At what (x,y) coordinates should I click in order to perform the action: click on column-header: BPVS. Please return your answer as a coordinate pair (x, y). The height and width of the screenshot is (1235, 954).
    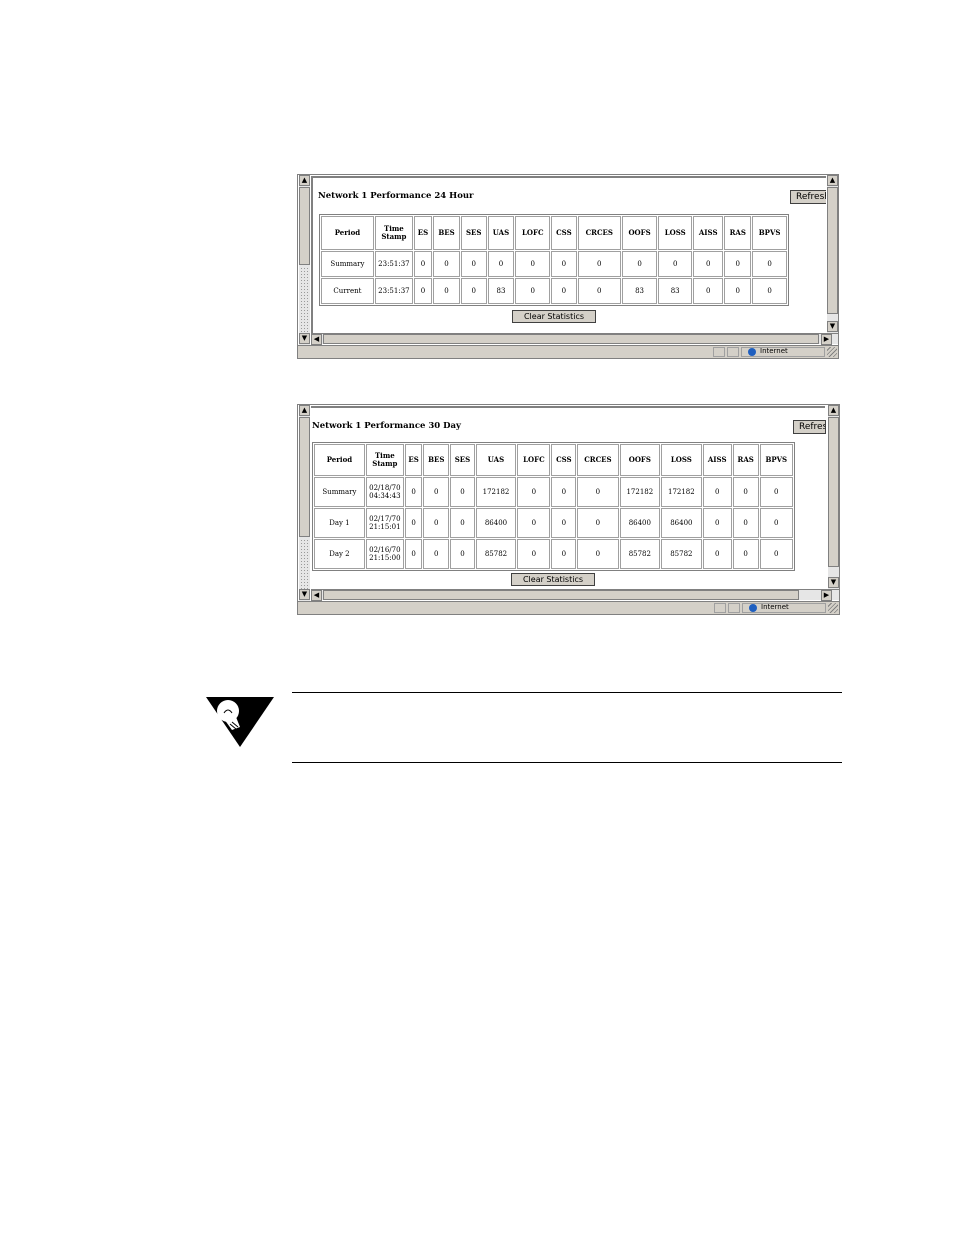
    Looking at the image, I should click on (769, 233).